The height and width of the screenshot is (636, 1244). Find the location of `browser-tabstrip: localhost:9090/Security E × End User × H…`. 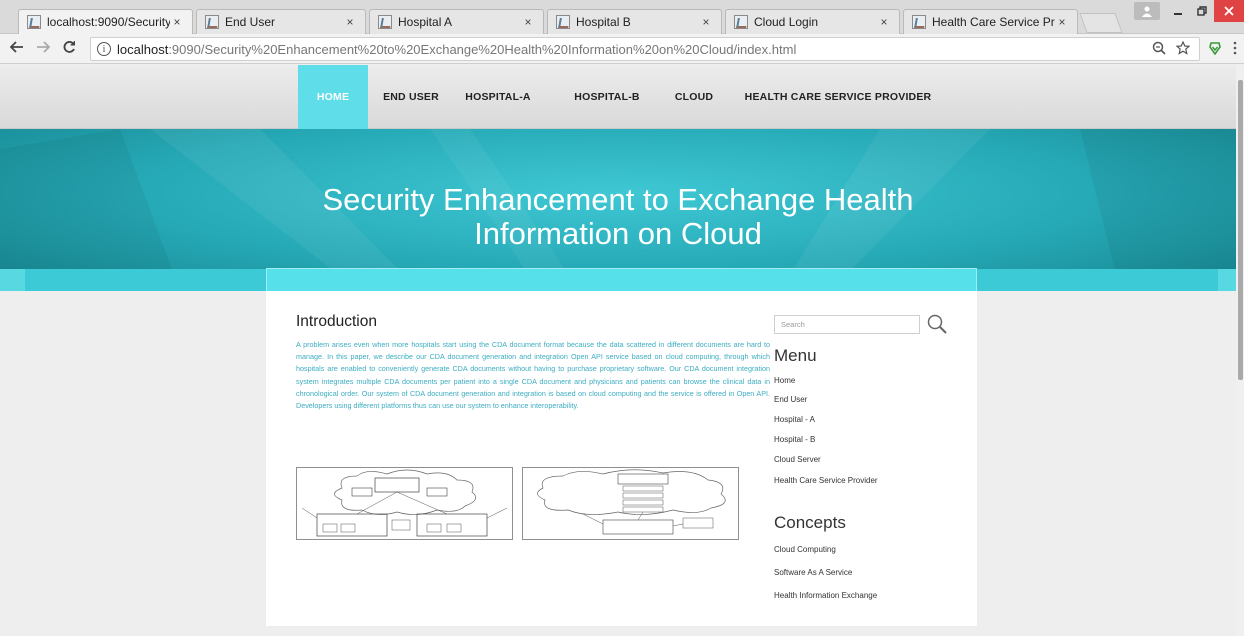

browser-tabstrip: localhost:9090/Security E × End User × H… is located at coordinates (622, 17).